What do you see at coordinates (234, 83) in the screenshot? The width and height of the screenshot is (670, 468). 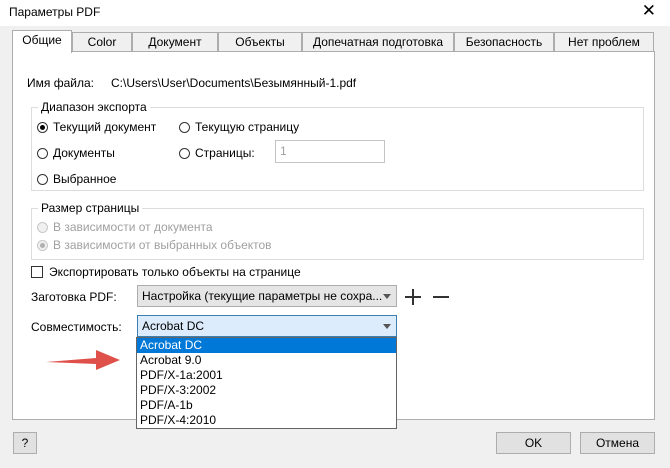 I see `file-name-value: C:\Users\User\Documents\Безымянный-1.pdf` at bounding box center [234, 83].